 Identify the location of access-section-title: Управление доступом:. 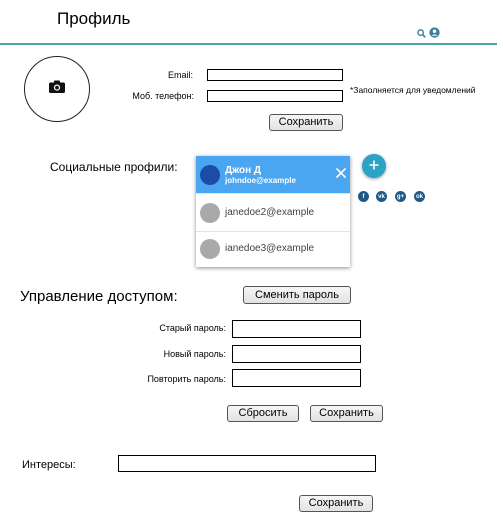
(99, 296).